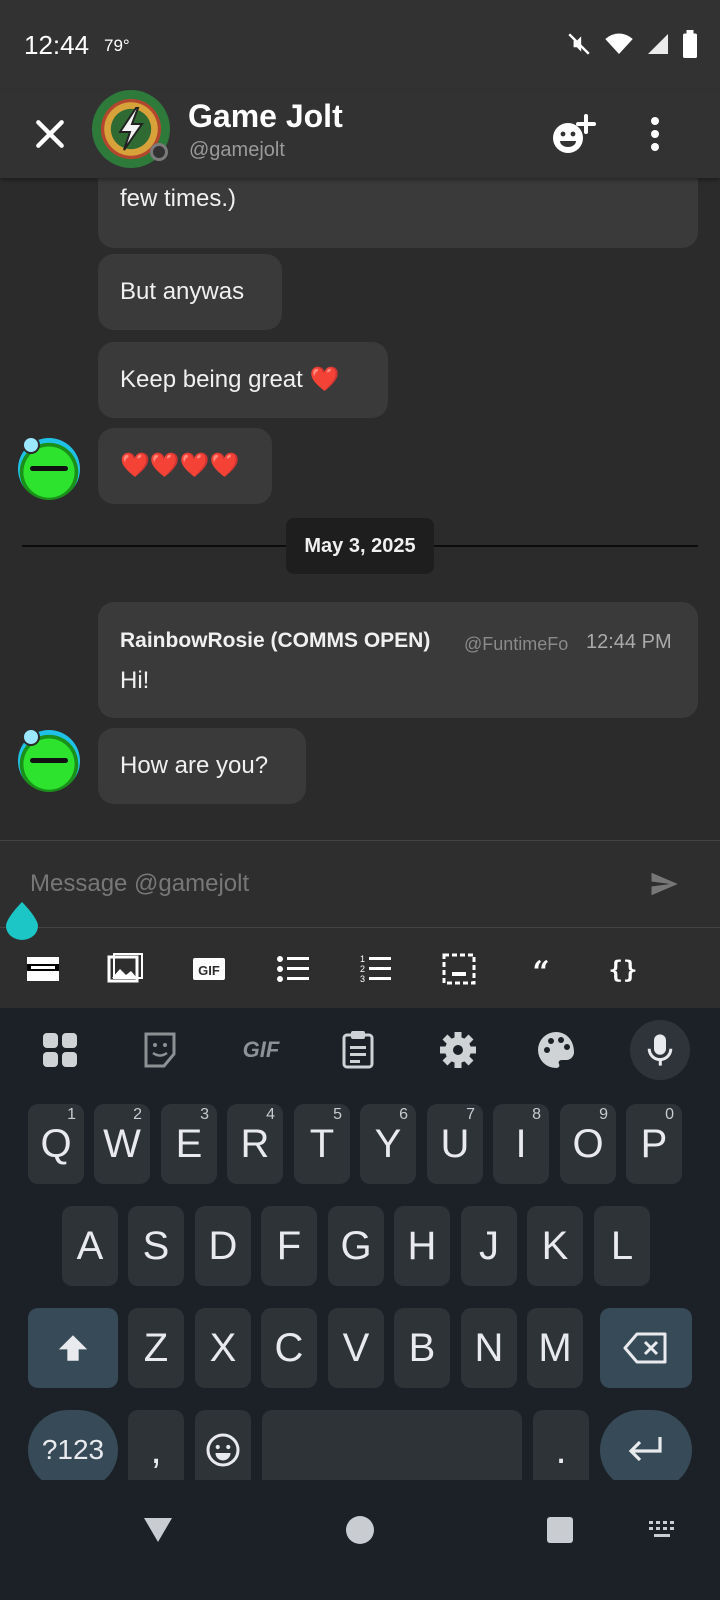 This screenshot has width=720, height=1600. I want to click on code-icon: {}, so click(623, 969).